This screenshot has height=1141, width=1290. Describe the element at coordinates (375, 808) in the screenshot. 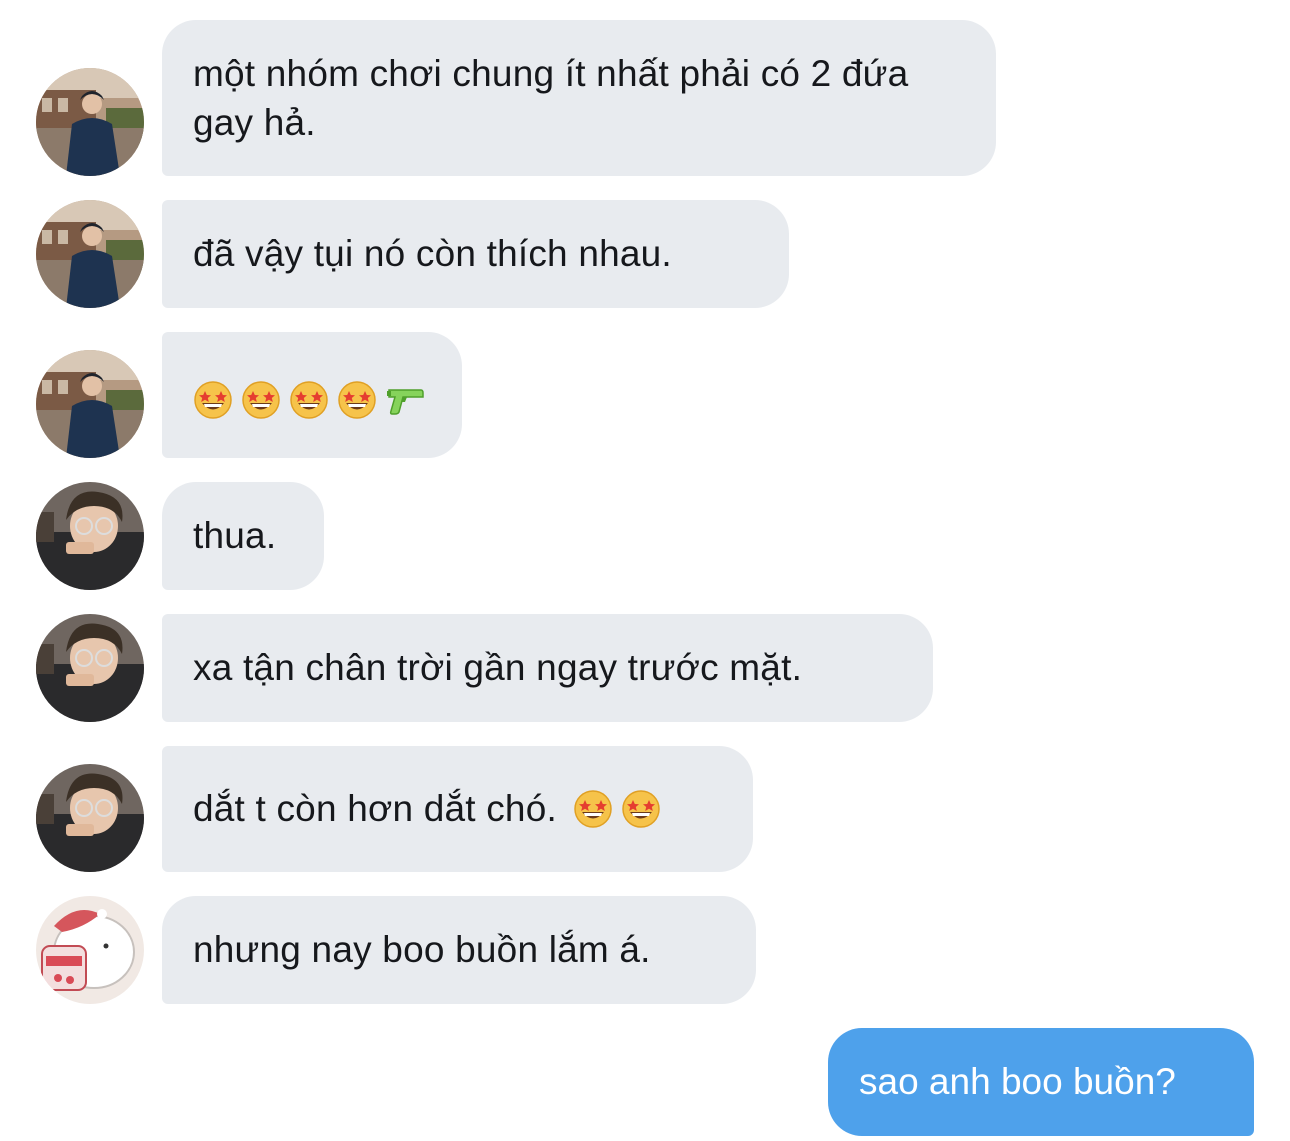

I see `message-text: dắt t còn hơn dắt chó.` at that location.